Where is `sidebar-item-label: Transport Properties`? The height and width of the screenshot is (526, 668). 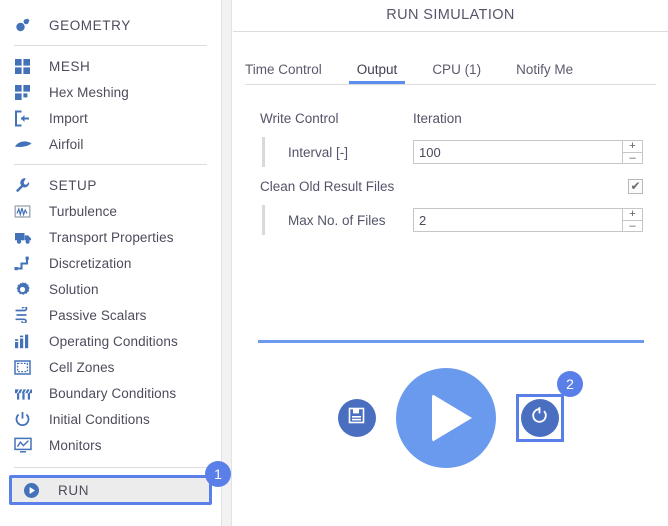 sidebar-item-label: Transport Properties is located at coordinates (111, 237).